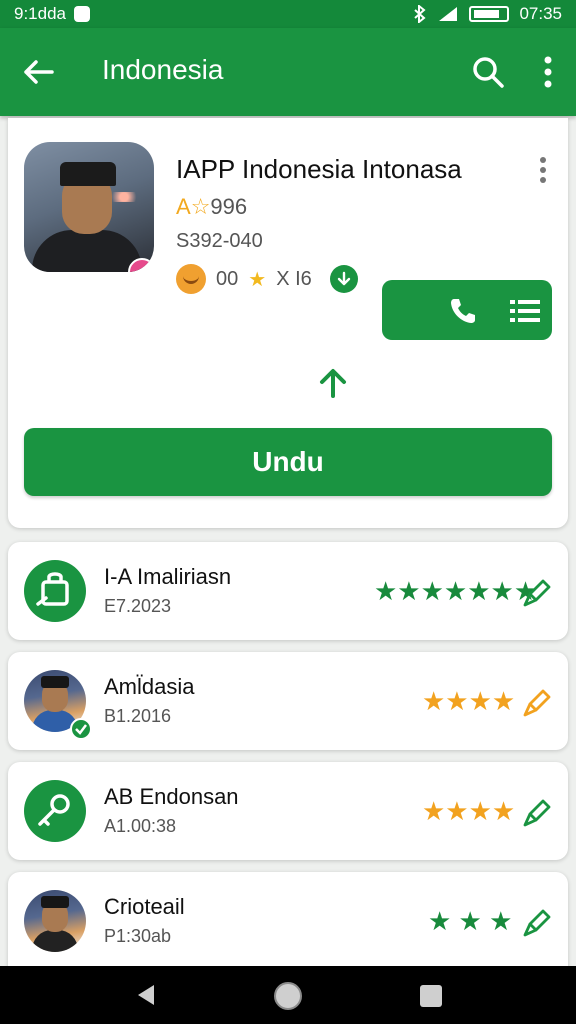 The image size is (576, 1024). Describe the element at coordinates (138, 936) in the screenshot. I see `list-item-sub: P1:30ab` at that location.